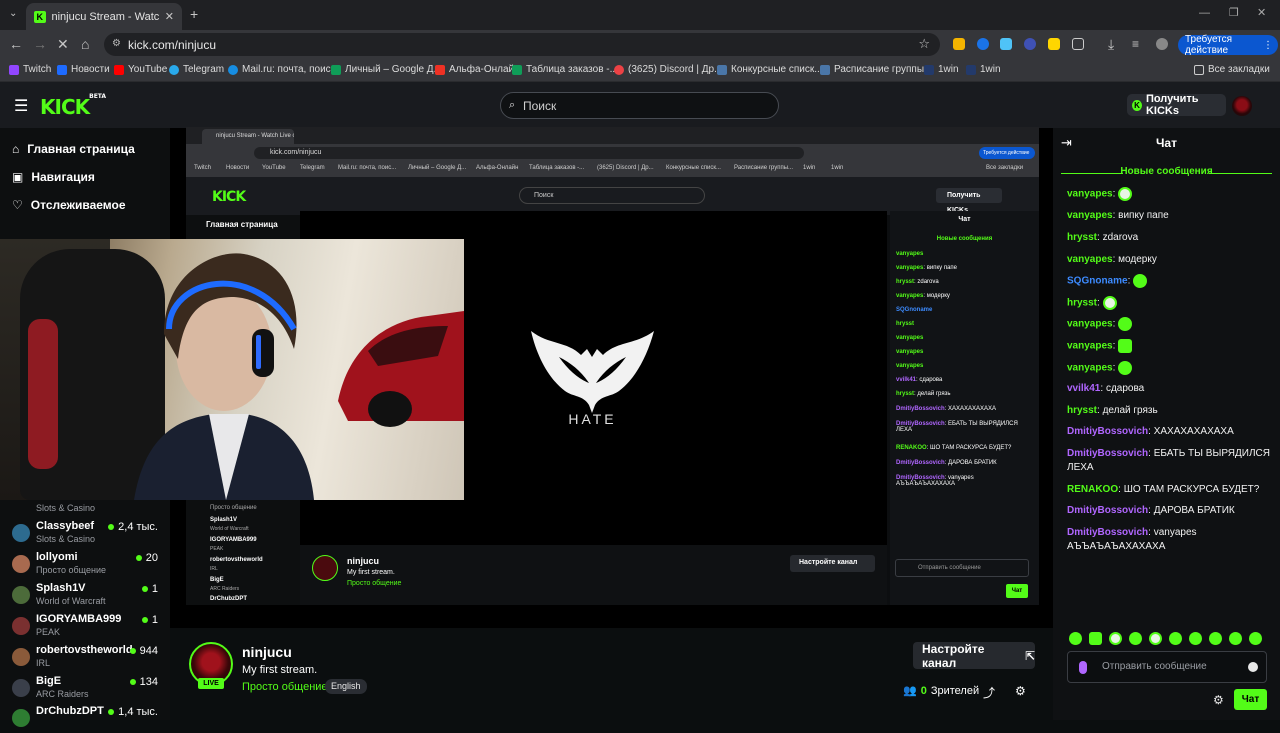 The height and width of the screenshot is (733, 1280). I want to click on sidebar-channel: BigE ARC Raiders 134, so click(87, 689).